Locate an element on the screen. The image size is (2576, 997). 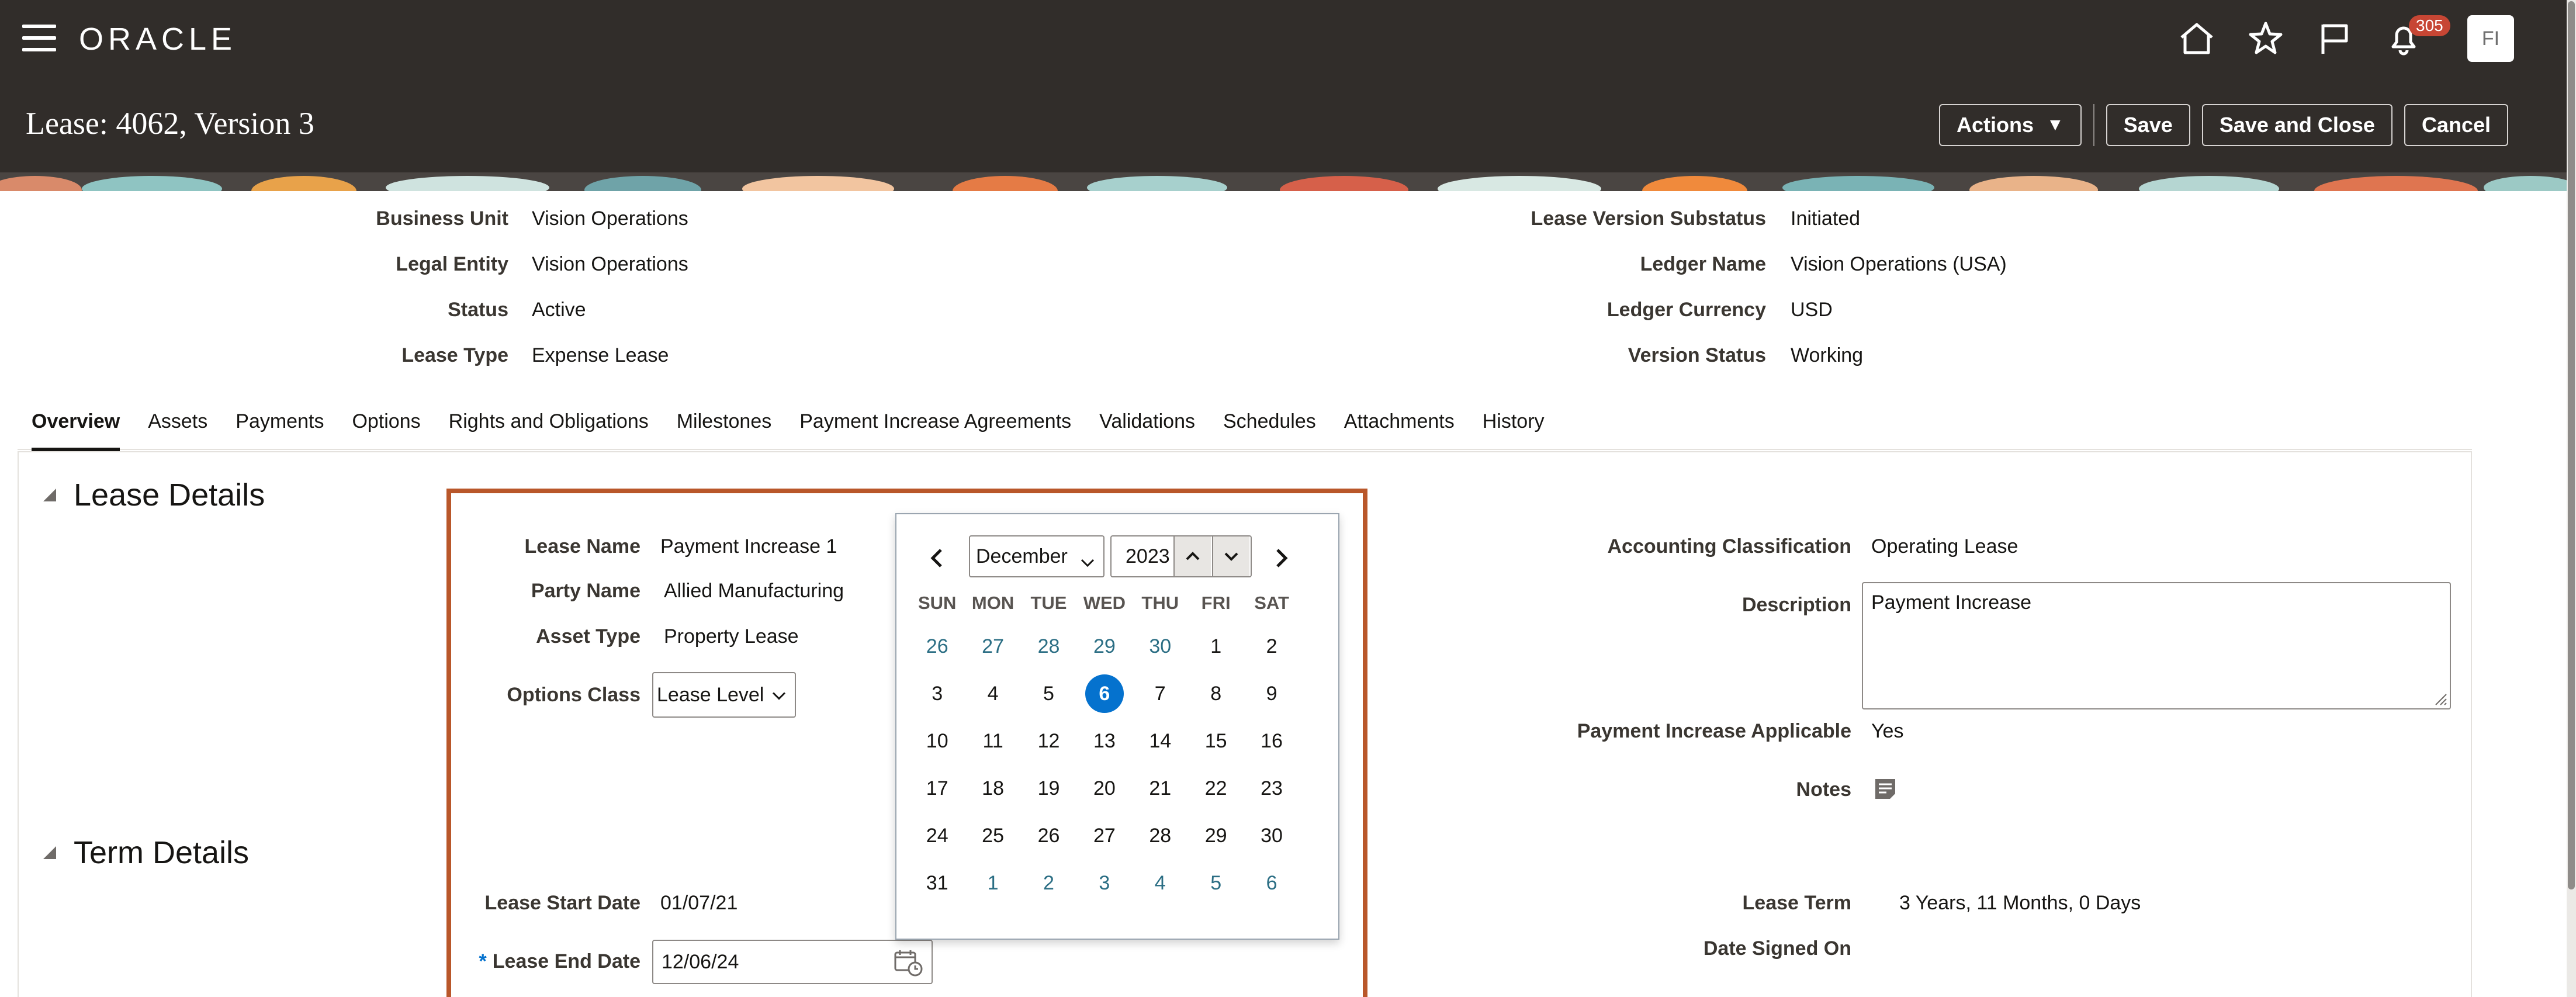
asset-type-label: Asset Type is located at coordinates (588, 636).